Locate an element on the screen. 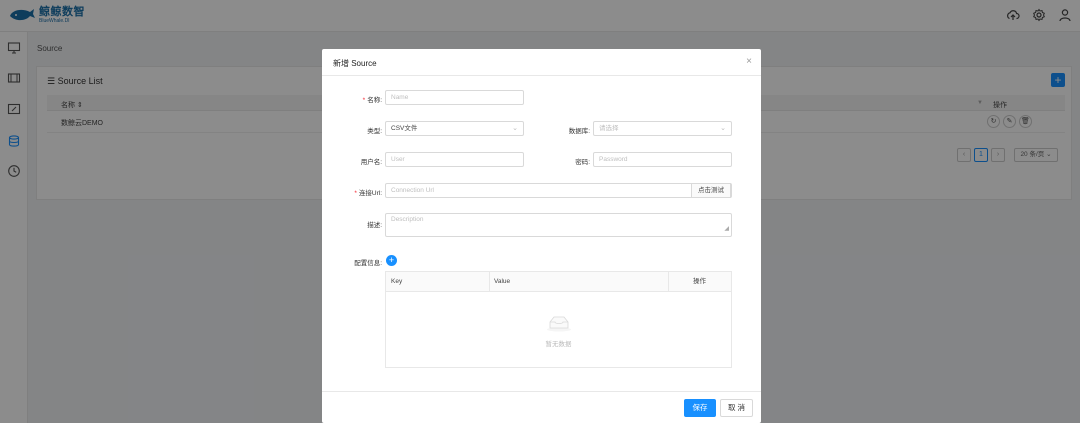  description-label: 描述: is located at coordinates (374, 225).